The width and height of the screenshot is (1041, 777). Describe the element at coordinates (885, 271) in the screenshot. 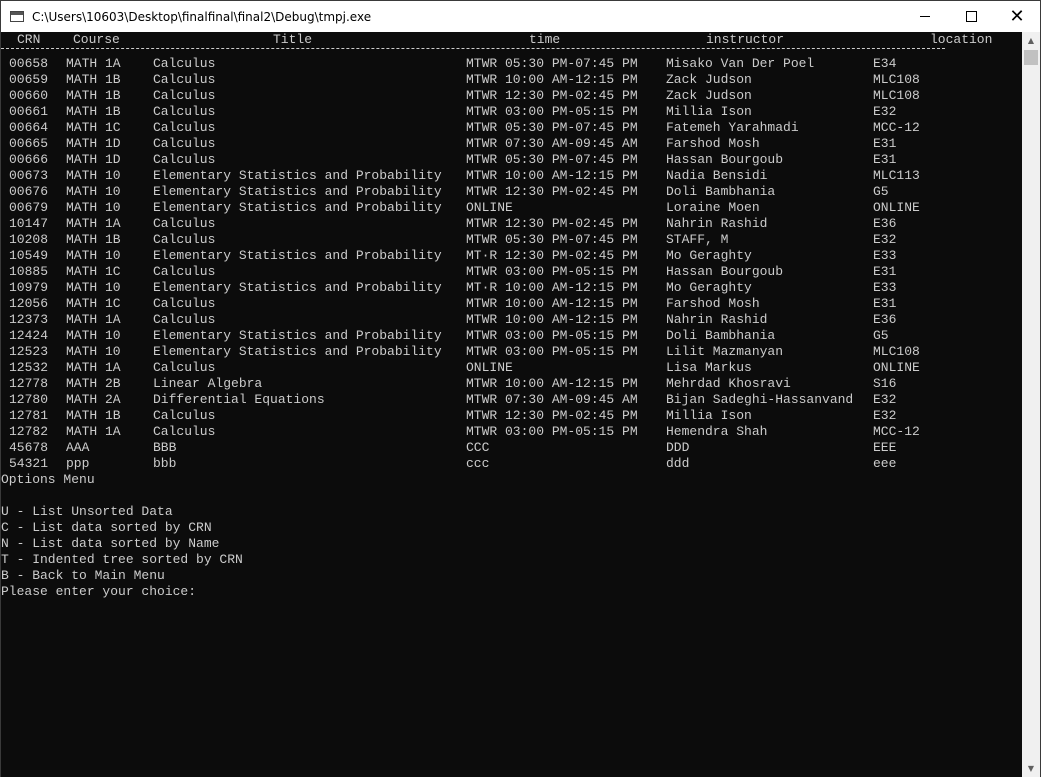

I see `cell-location: E31` at that location.